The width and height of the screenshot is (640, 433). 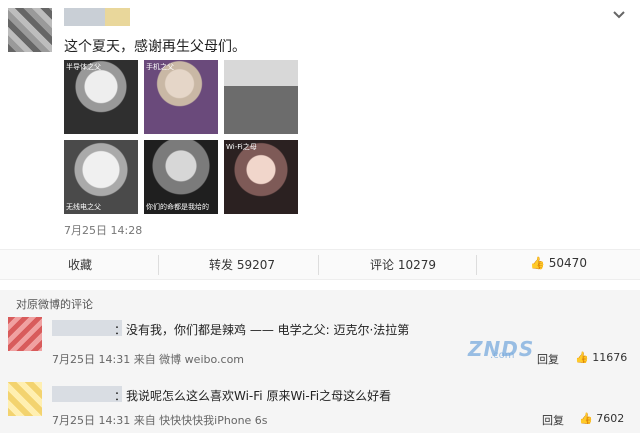 I want to click on like-count: 7602, so click(x=610, y=418).